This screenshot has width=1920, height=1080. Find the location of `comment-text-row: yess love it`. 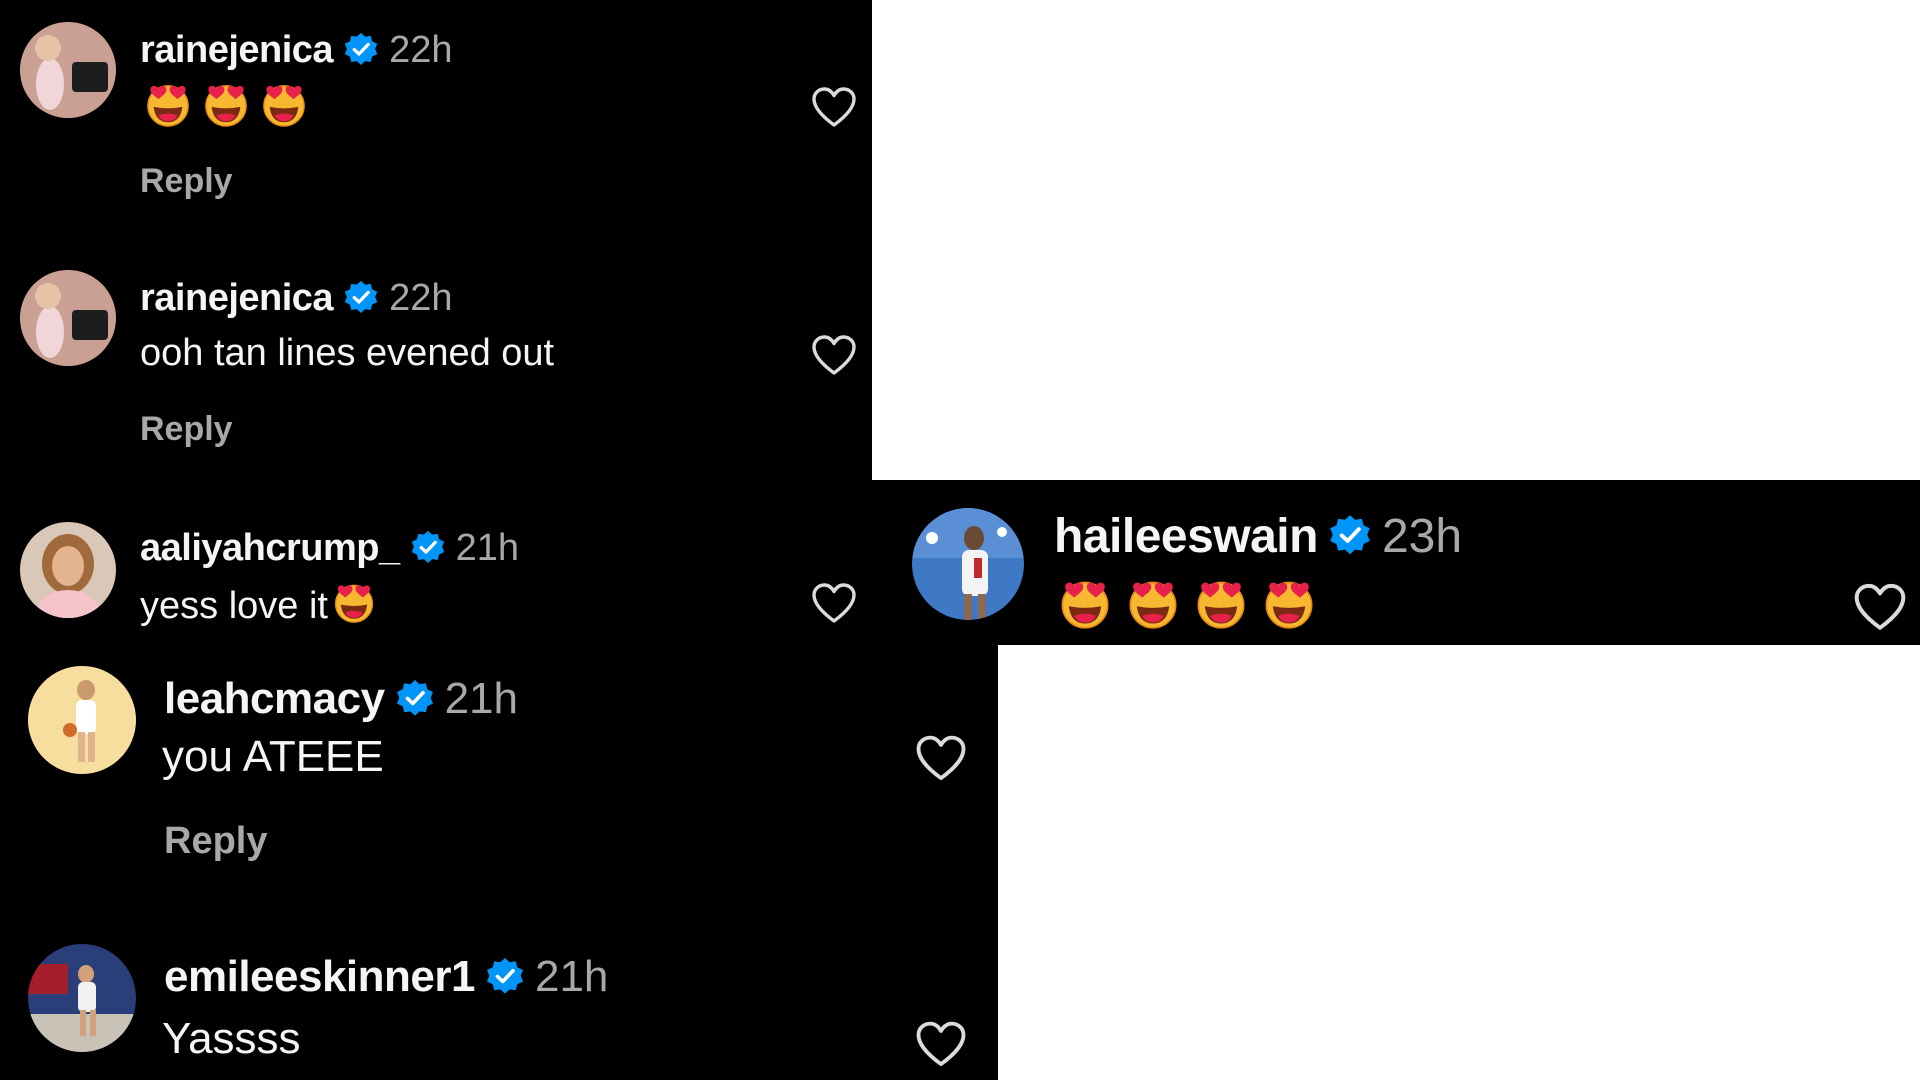

comment-text-row: yess love it is located at coordinates (258, 607).